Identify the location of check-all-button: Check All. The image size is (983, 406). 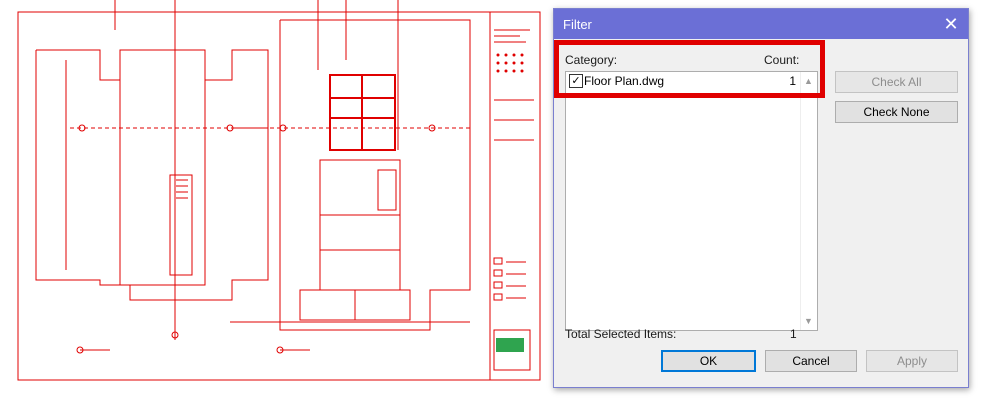
(896, 82).